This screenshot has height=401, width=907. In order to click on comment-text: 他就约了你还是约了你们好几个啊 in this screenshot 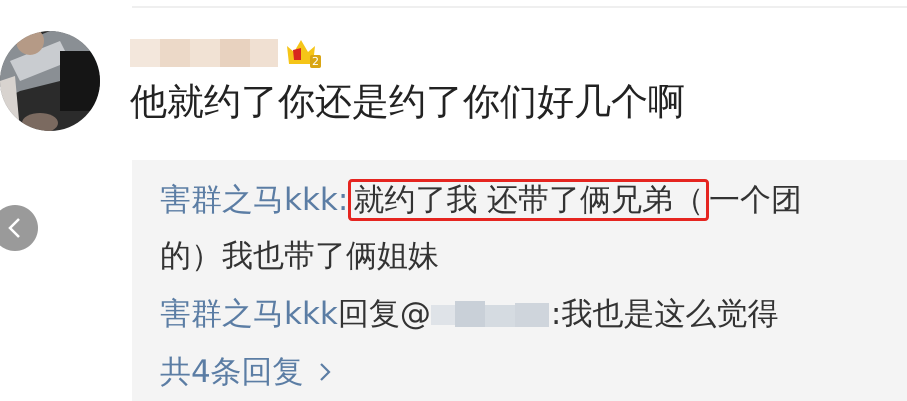, I will do `click(407, 102)`.